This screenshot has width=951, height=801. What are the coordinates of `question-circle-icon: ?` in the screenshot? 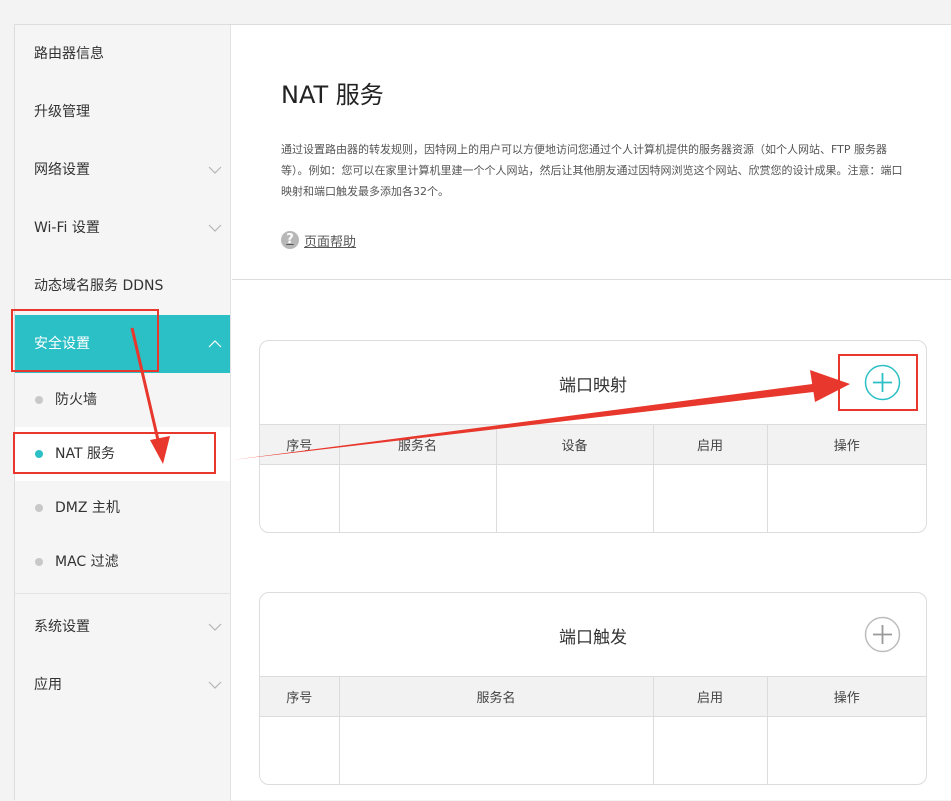 It's located at (290, 240).